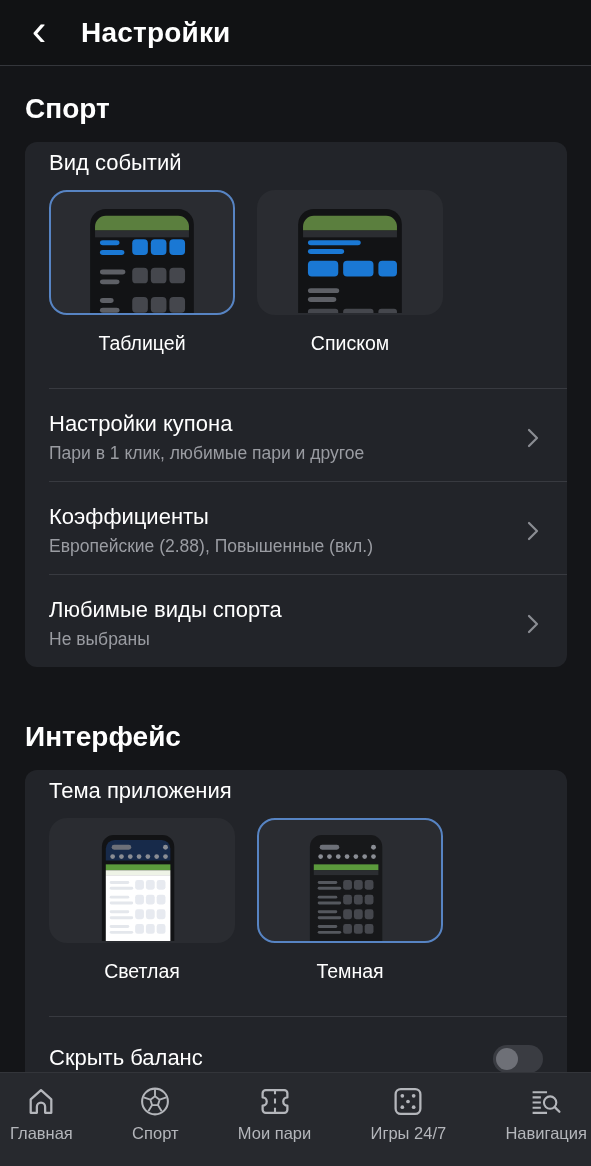  What do you see at coordinates (115, 163) in the screenshot?
I see `section-label: Вид событий` at bounding box center [115, 163].